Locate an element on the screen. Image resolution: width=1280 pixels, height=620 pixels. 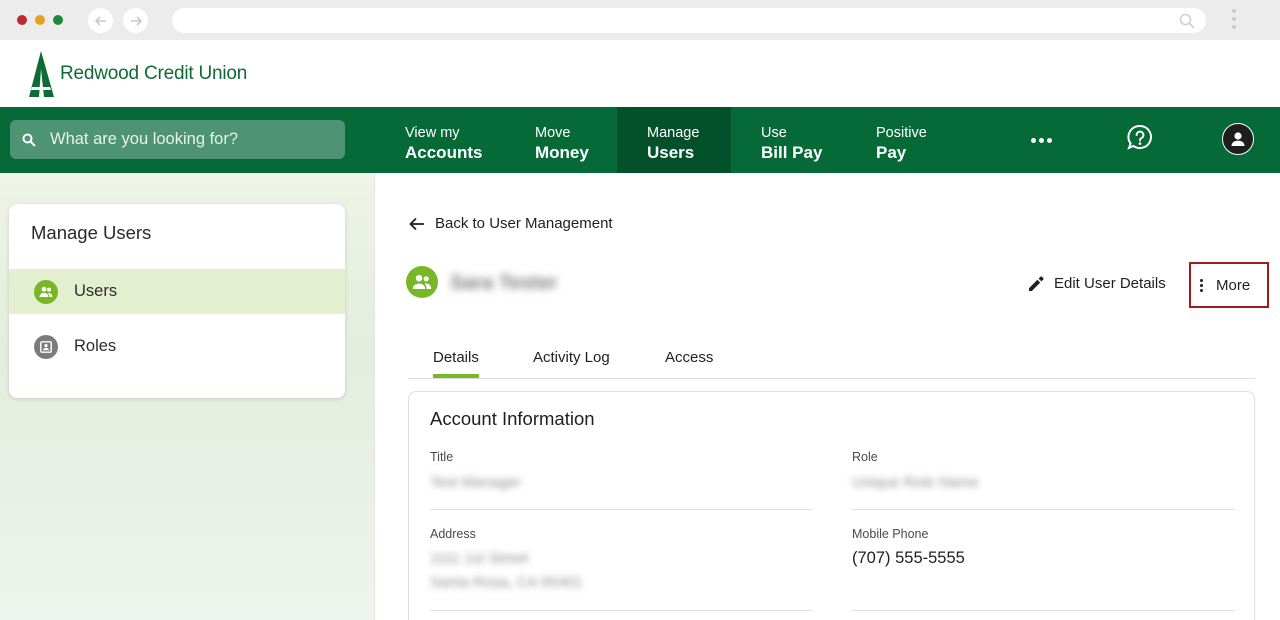
browser-back-button is located at coordinates (100, 20).